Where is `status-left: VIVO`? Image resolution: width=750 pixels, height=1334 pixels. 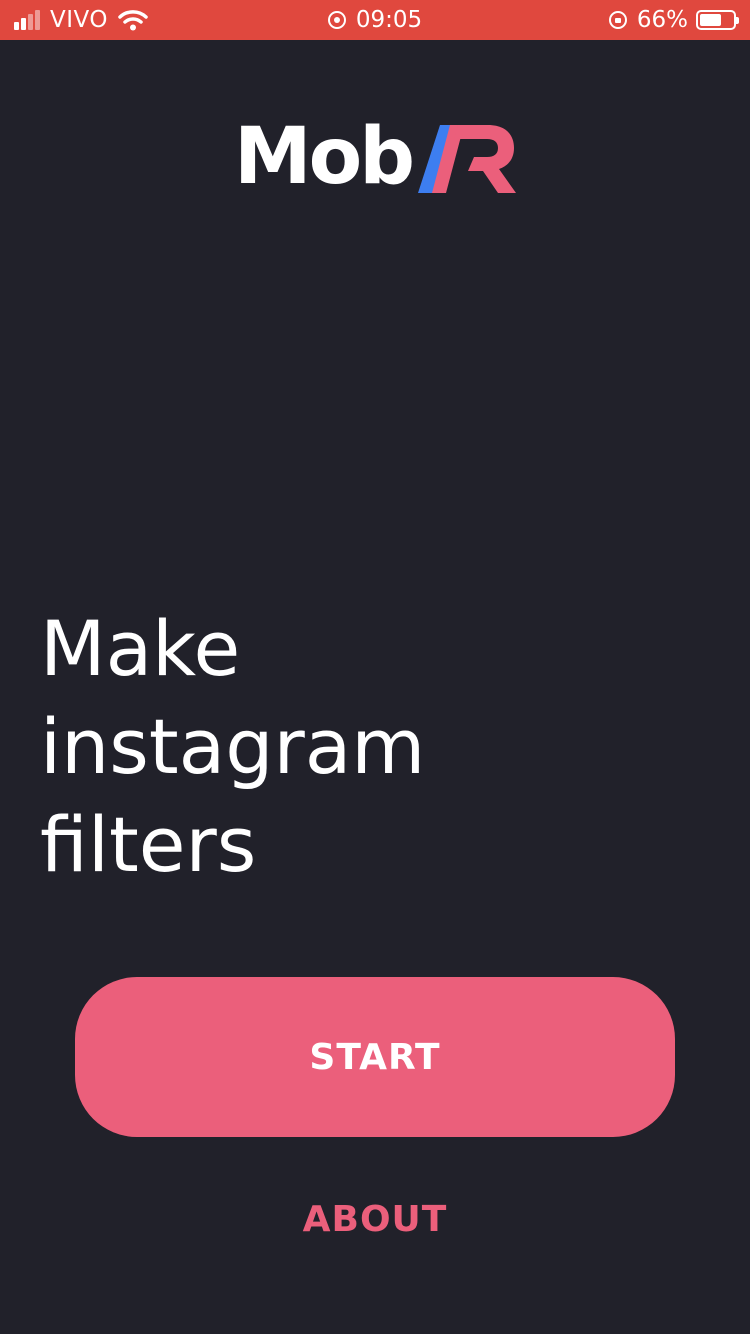 status-left: VIVO is located at coordinates (81, 20).